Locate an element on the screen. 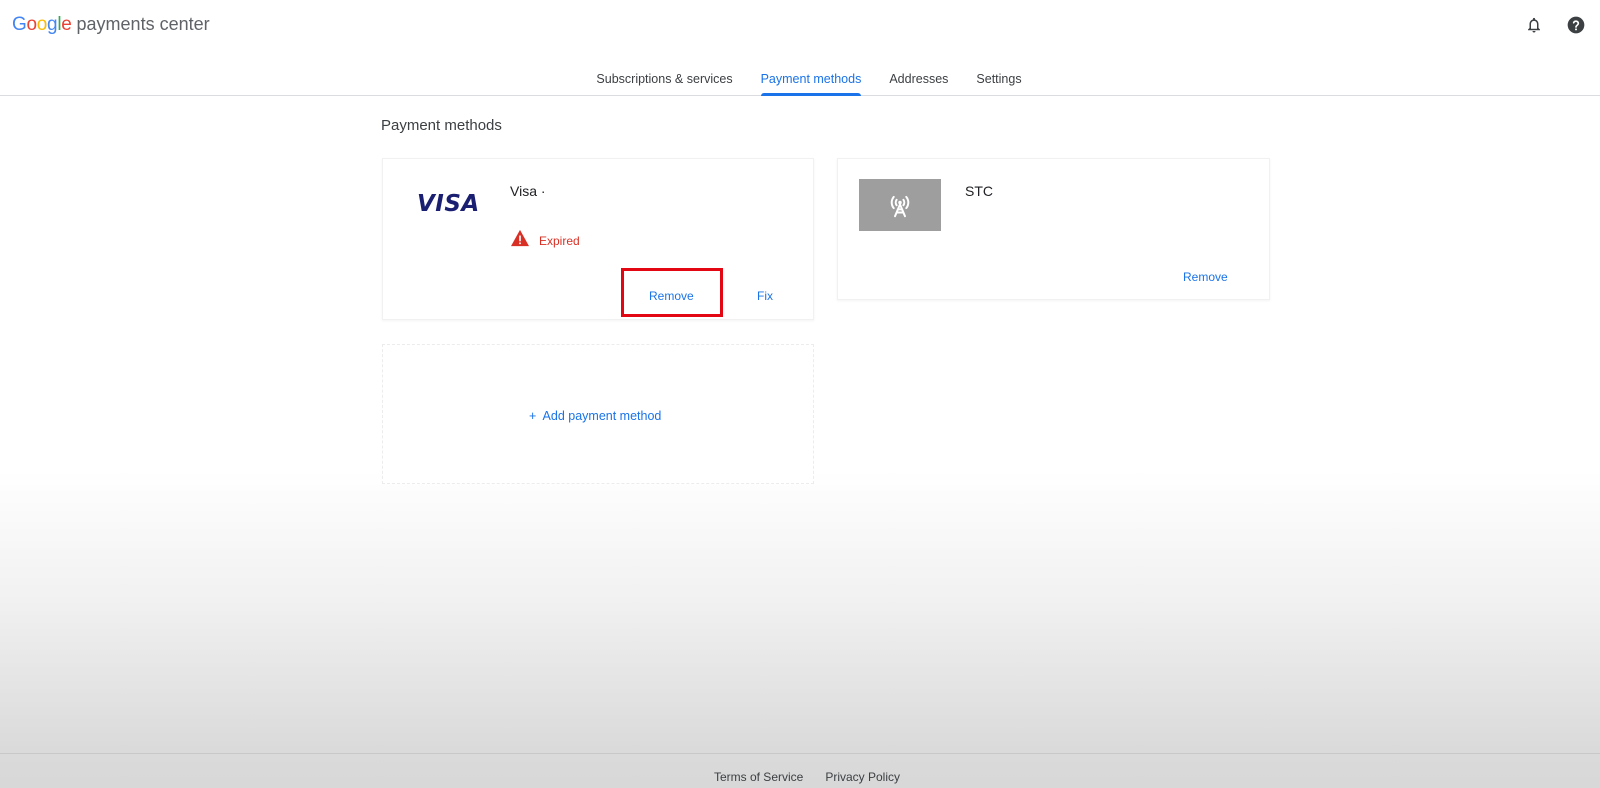 This screenshot has height=788, width=1600. visa-card: VISA Visa · Expired Remove Fix is located at coordinates (598, 239).